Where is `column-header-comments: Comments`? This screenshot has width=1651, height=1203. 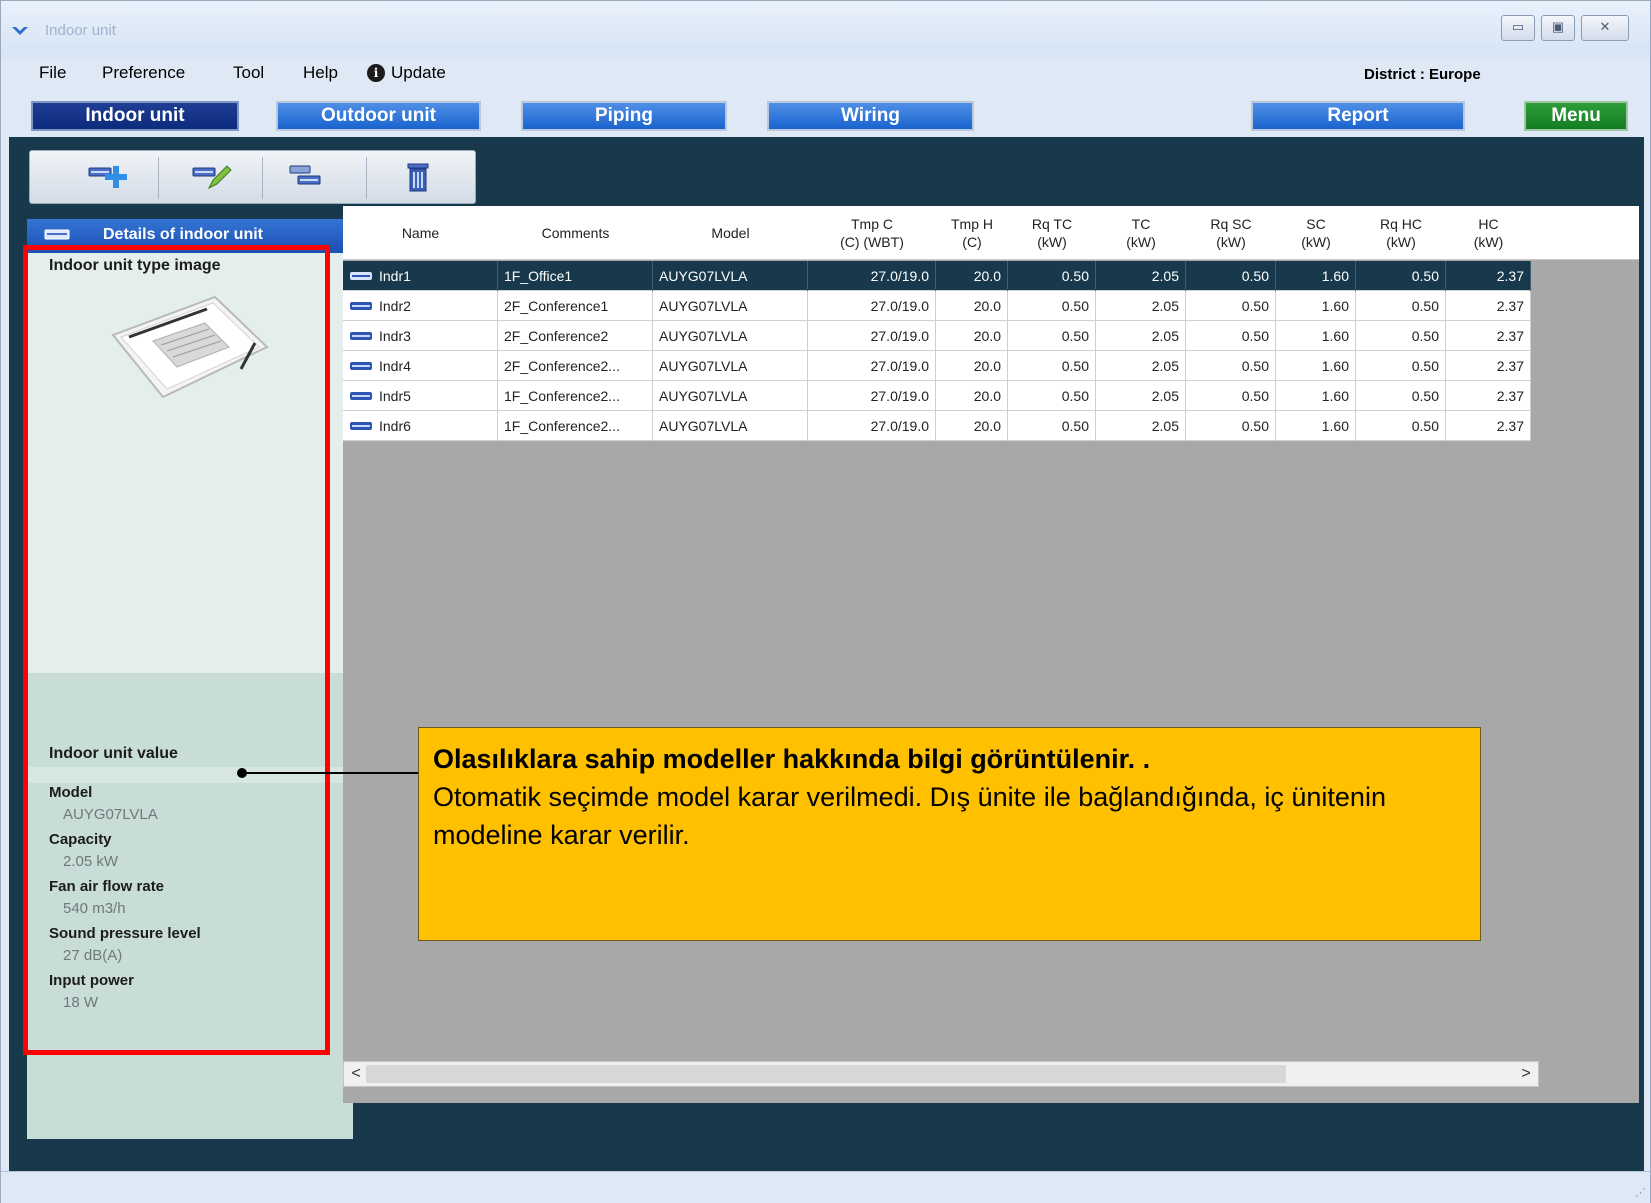 column-header-comments: Comments is located at coordinates (575, 233).